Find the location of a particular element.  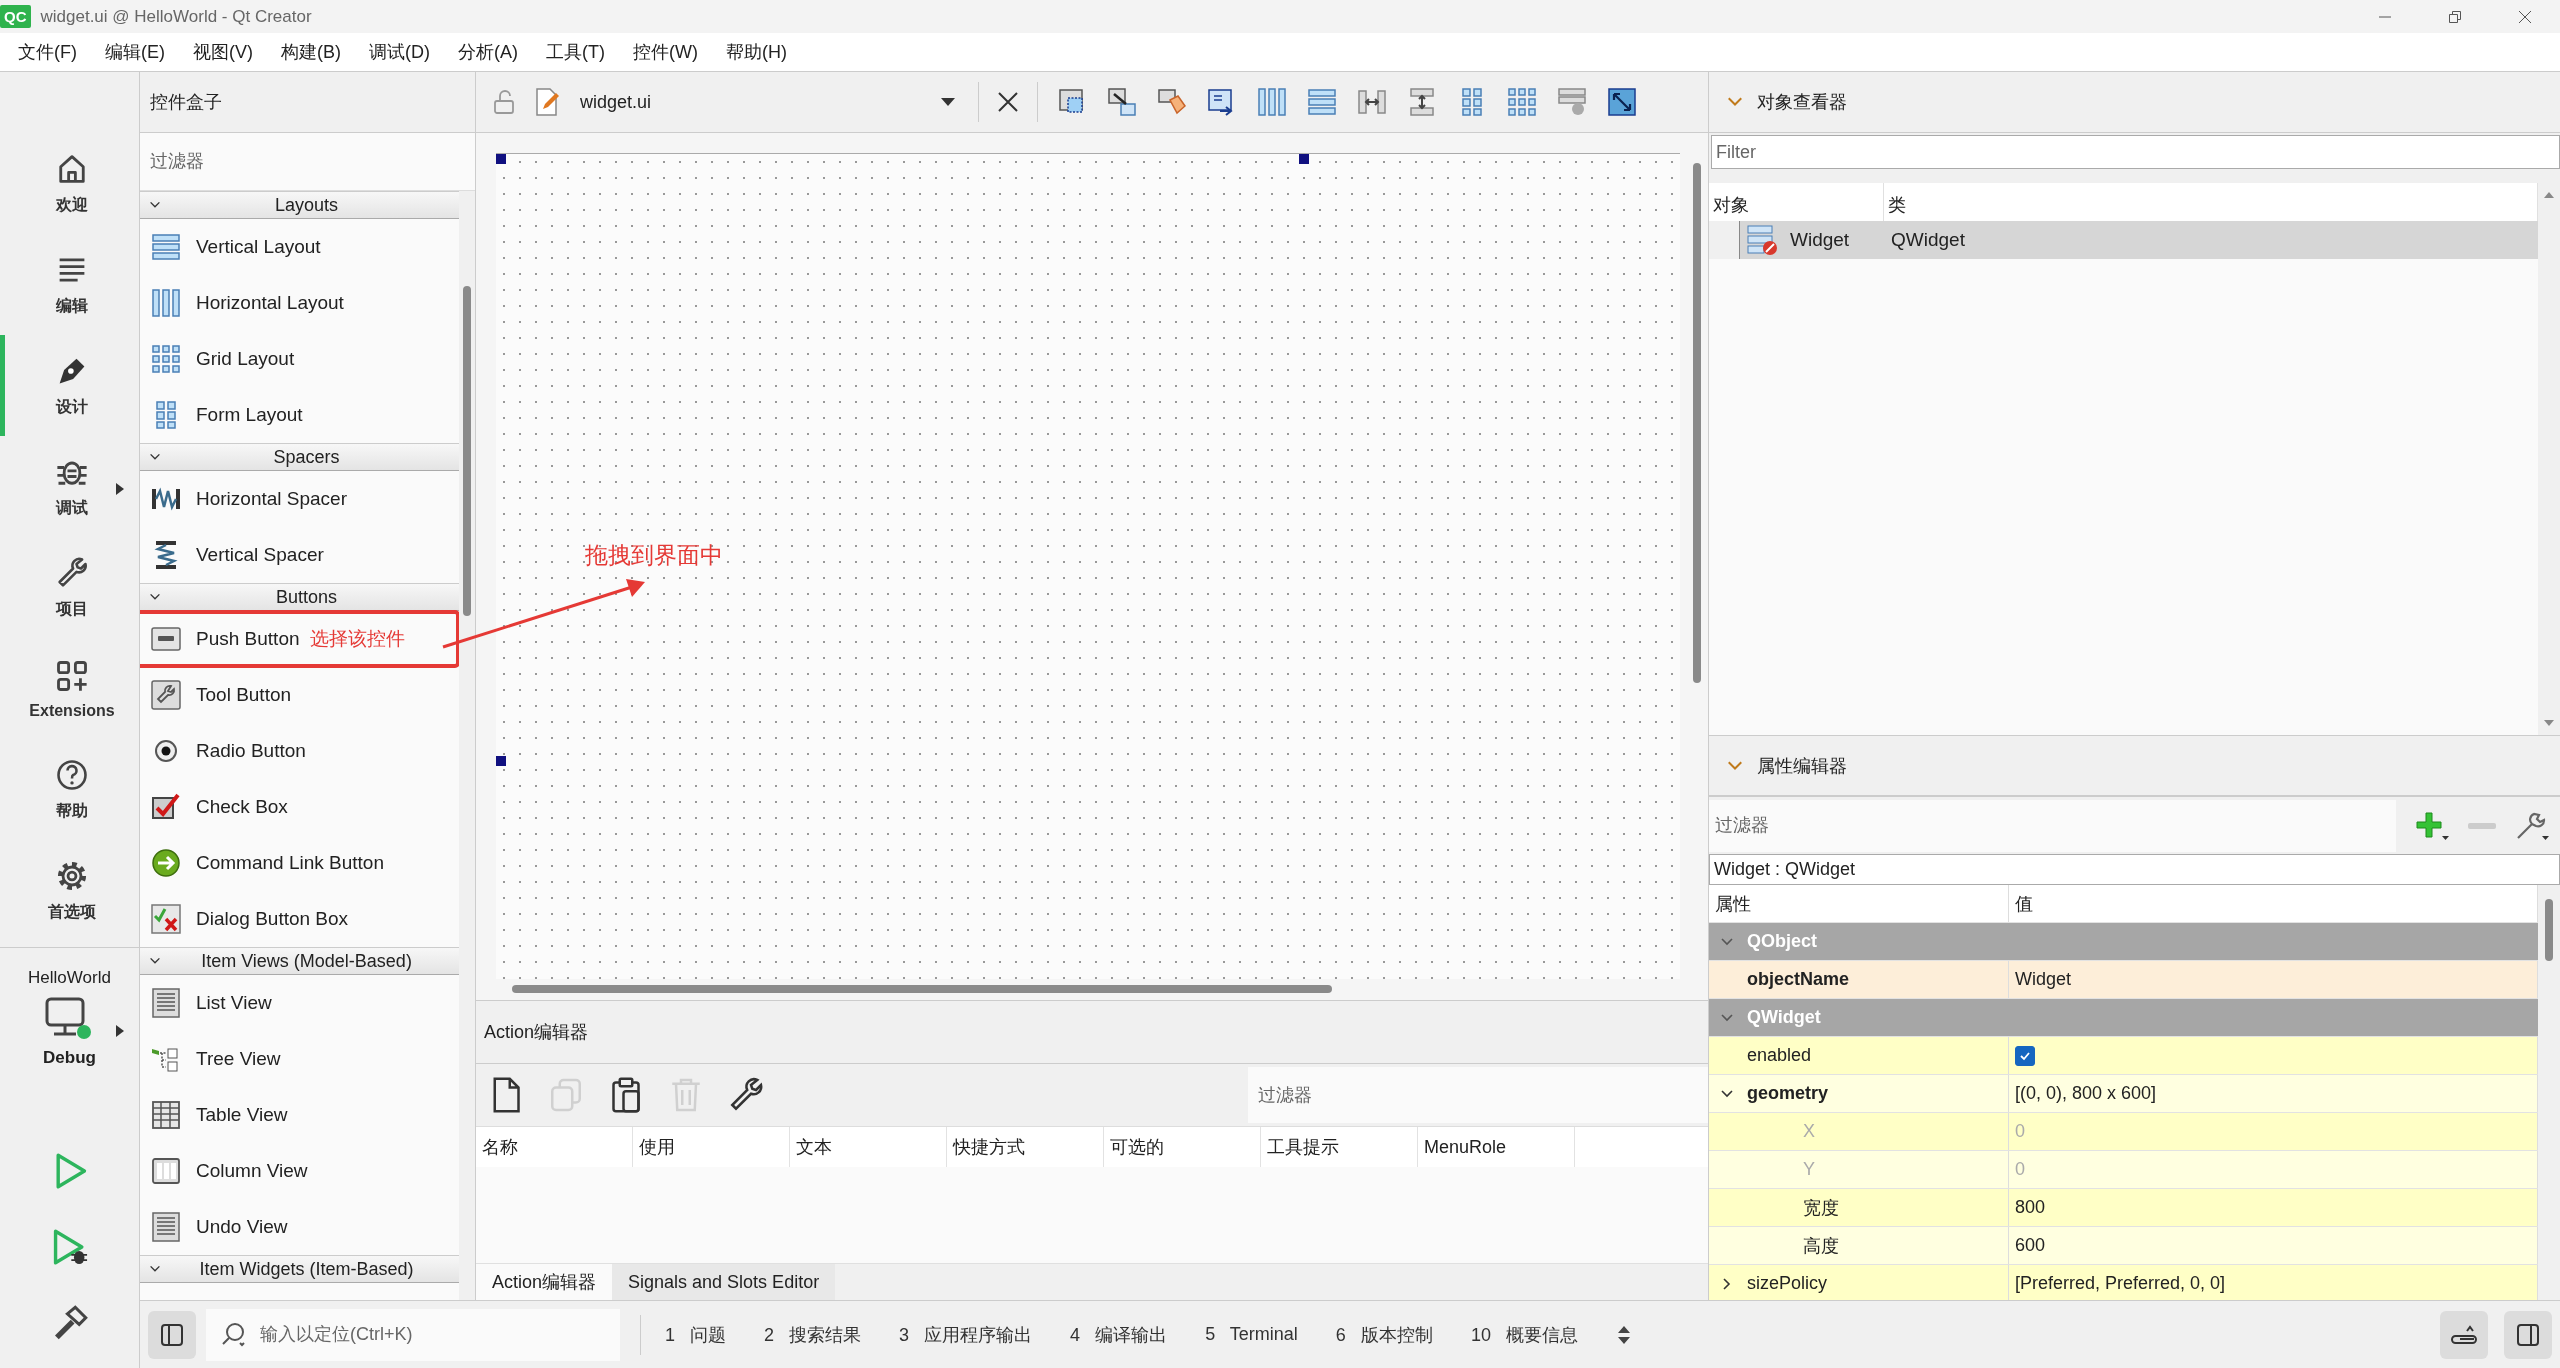

property-value: Widget is located at coordinates (2043, 979).